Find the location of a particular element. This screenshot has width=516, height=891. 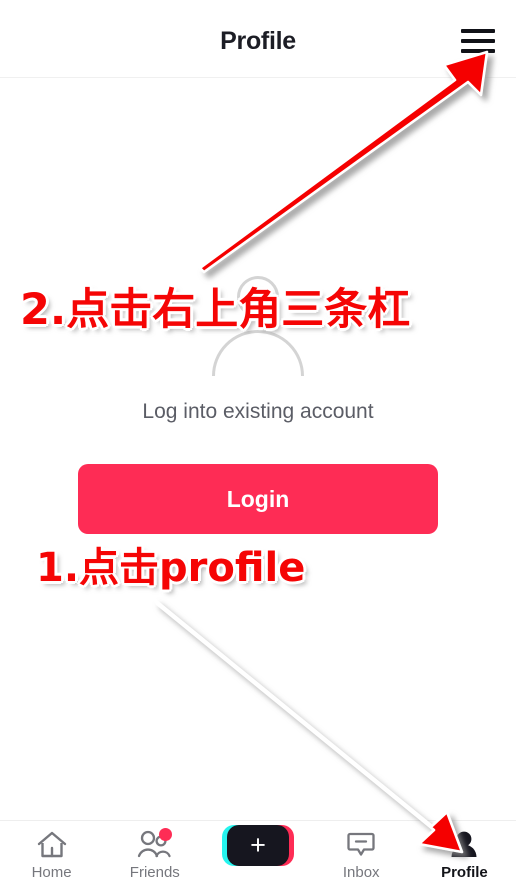

nav-item-home: Home is located at coordinates (51, 854).